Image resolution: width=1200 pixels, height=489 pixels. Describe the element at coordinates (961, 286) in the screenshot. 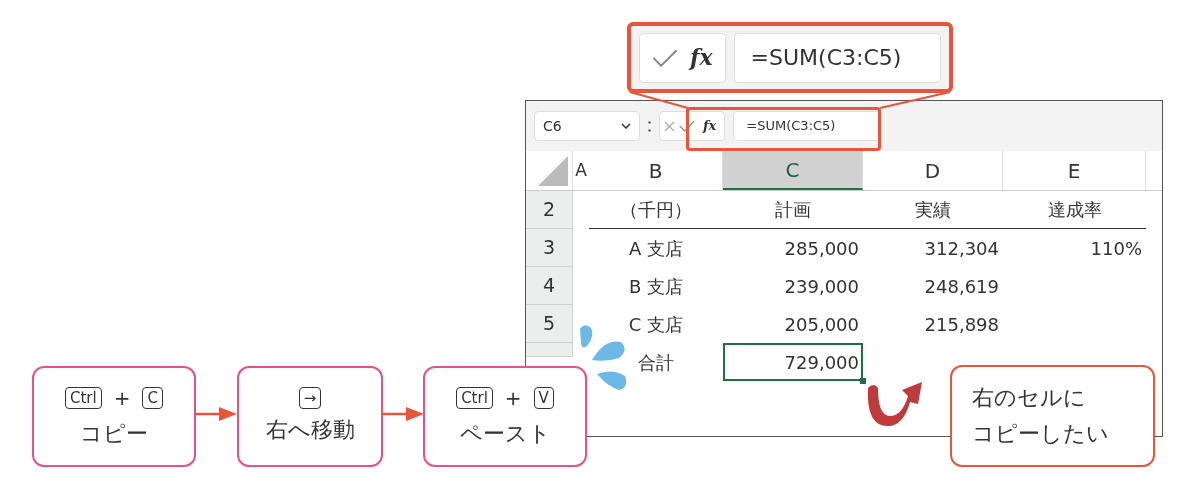

I see `table-cell-text: 248,619` at that location.